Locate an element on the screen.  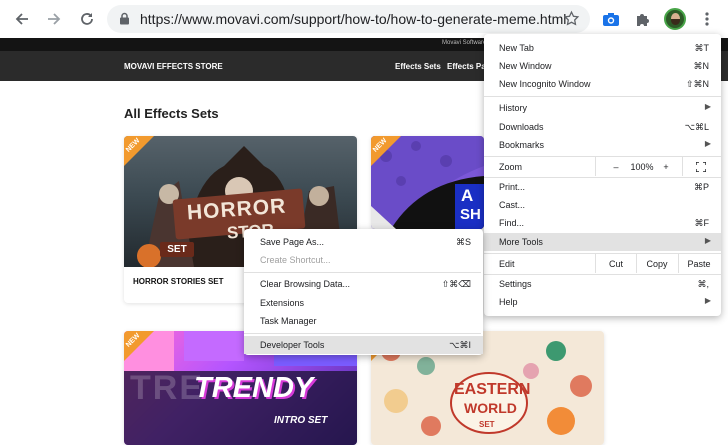
menu-edit-row: Edit Cut Copy Paste is located at coordinates (602, 263).